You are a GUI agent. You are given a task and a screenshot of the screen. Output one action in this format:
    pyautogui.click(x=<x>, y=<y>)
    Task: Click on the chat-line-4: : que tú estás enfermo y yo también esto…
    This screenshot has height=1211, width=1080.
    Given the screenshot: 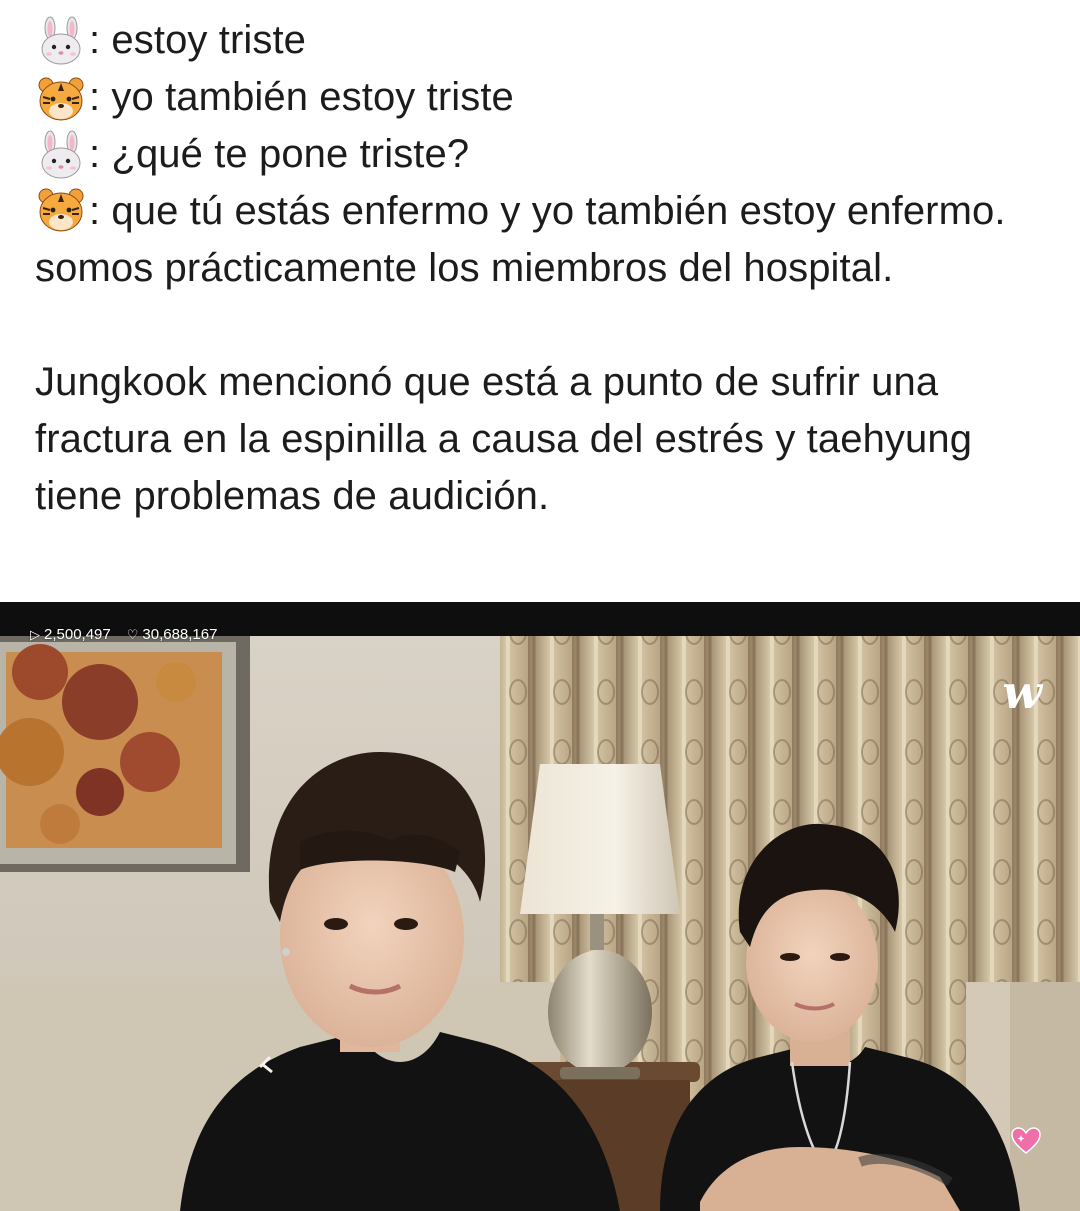 What is the action you would take?
    pyautogui.click(x=545, y=240)
    